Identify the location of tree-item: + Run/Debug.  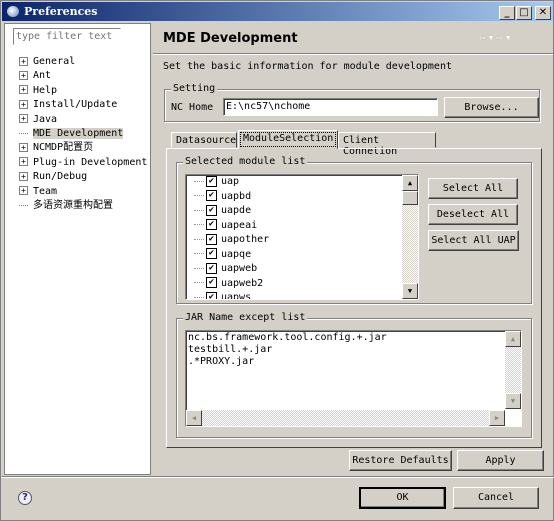
(53, 177).